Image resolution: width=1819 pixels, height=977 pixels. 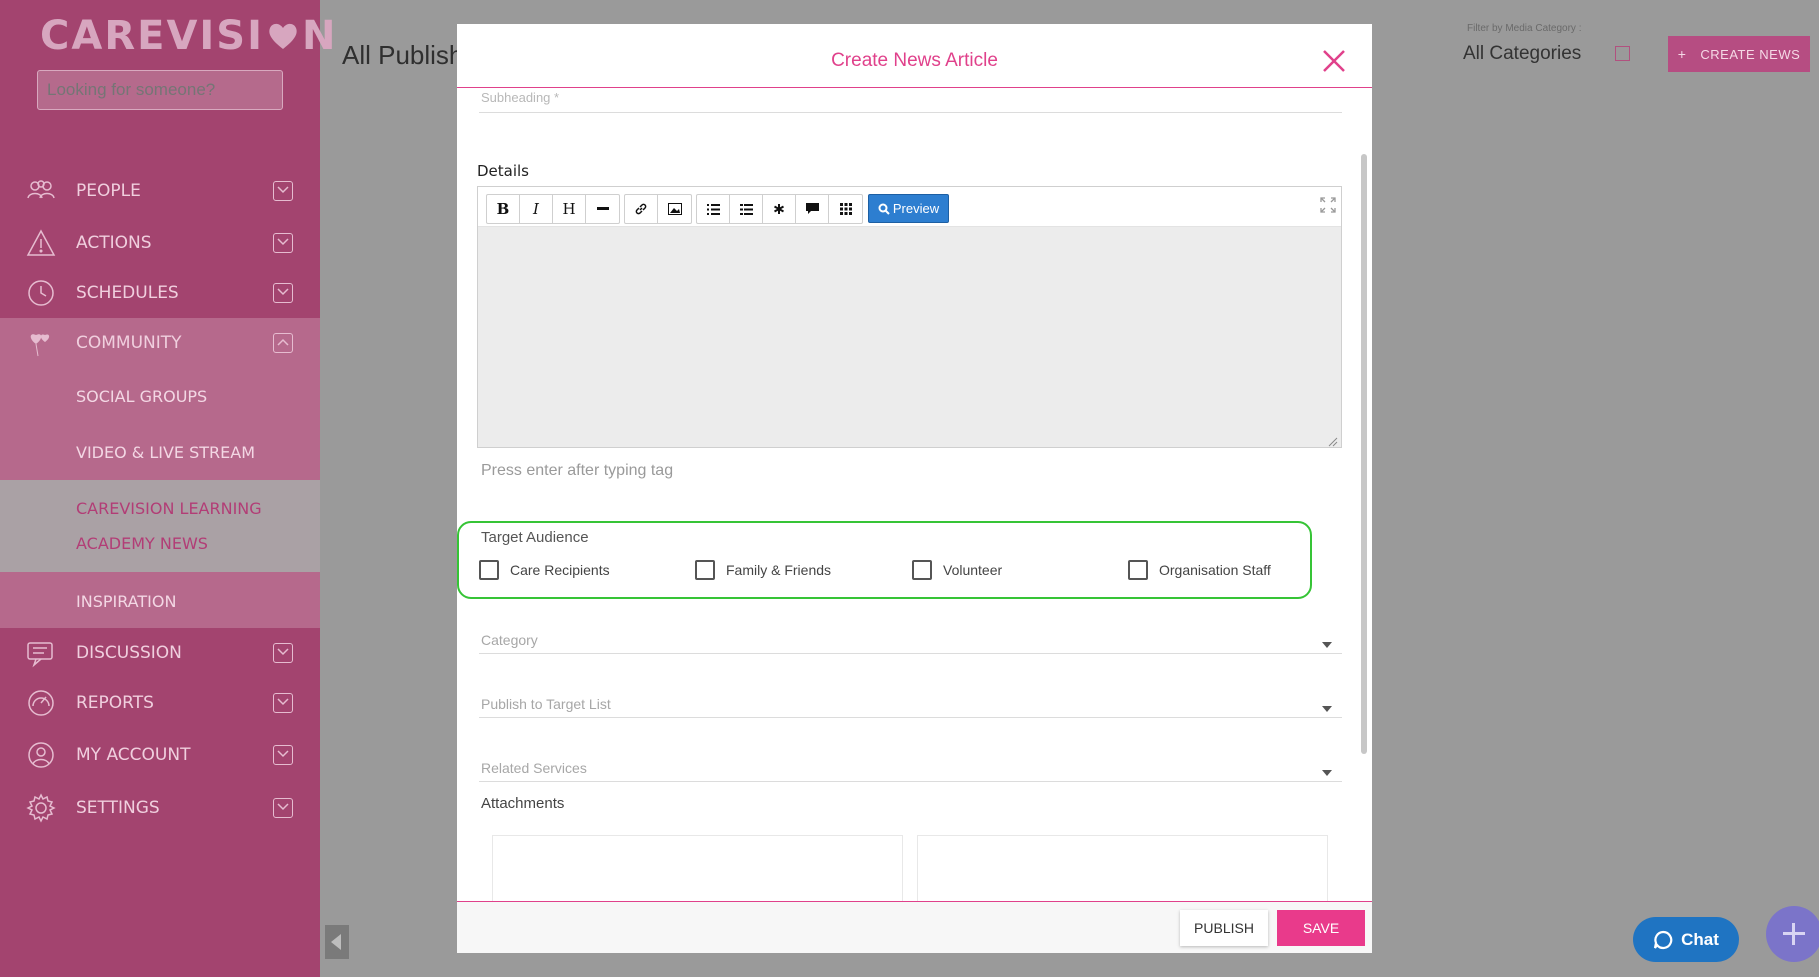 What do you see at coordinates (41, 242) in the screenshot?
I see `warning-icon` at bounding box center [41, 242].